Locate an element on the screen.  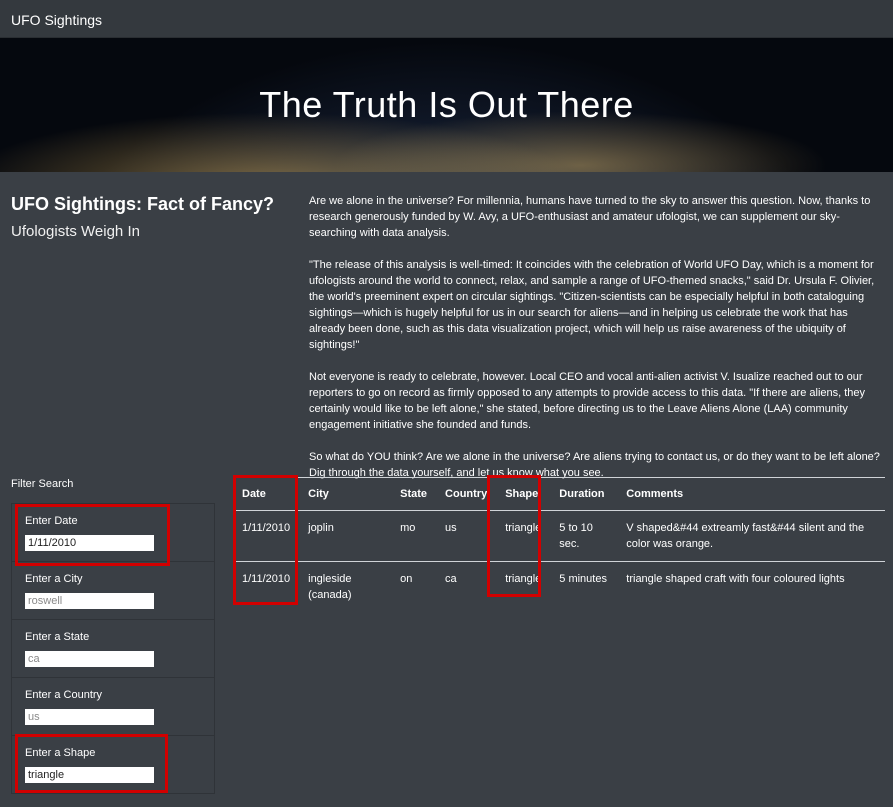
hero-title: The Truth Is Out There is located at coordinates (446, 104).